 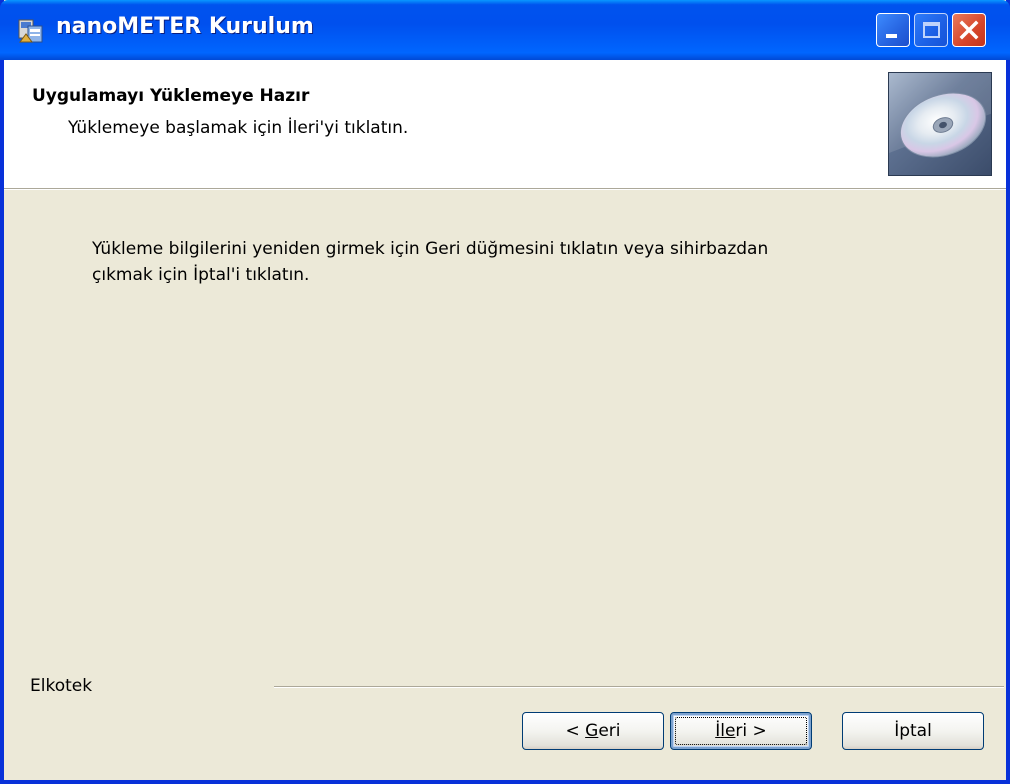 I want to click on page-title: Uygulamayı Yüklemeye Hazır, so click(x=171, y=96).